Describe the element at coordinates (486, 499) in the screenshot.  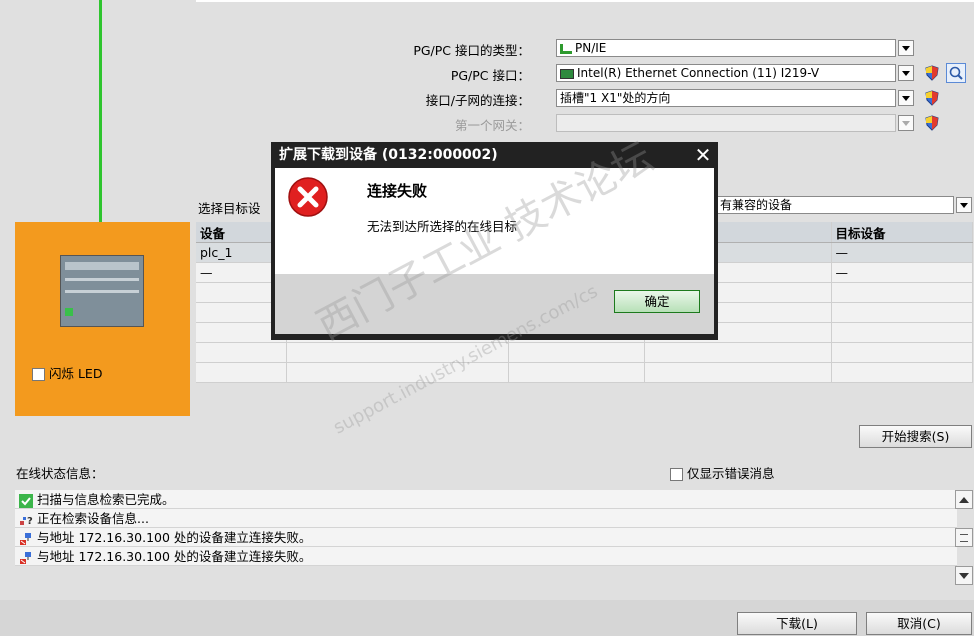
I see `status-log-item: 扫描与信息检索已完成。` at that location.